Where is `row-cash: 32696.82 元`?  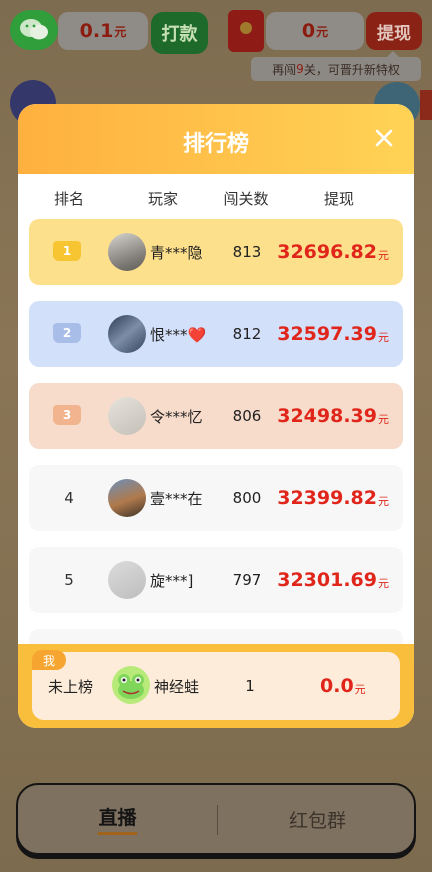
row-cash: 32696.82 元 is located at coordinates (333, 252).